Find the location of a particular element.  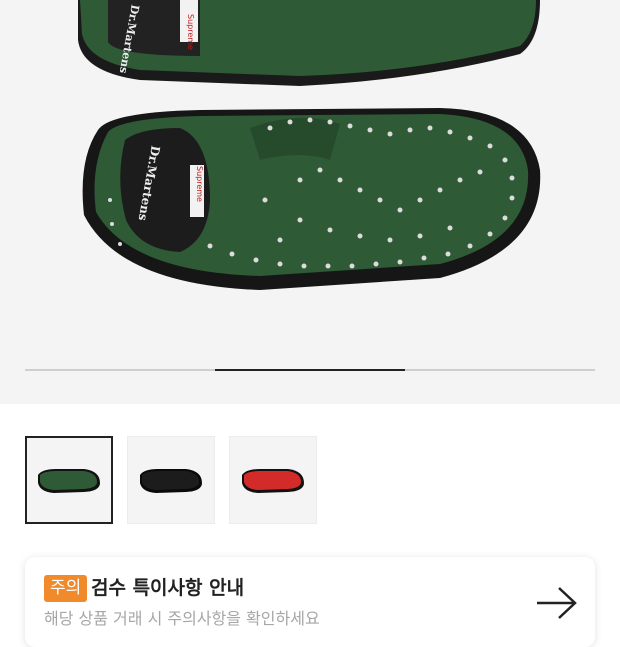

inspection-notice-card: 주의 검수 특이사항 안내 해당 상품 거래 시 주의사항을 확인하세요 is located at coordinates (310, 602).